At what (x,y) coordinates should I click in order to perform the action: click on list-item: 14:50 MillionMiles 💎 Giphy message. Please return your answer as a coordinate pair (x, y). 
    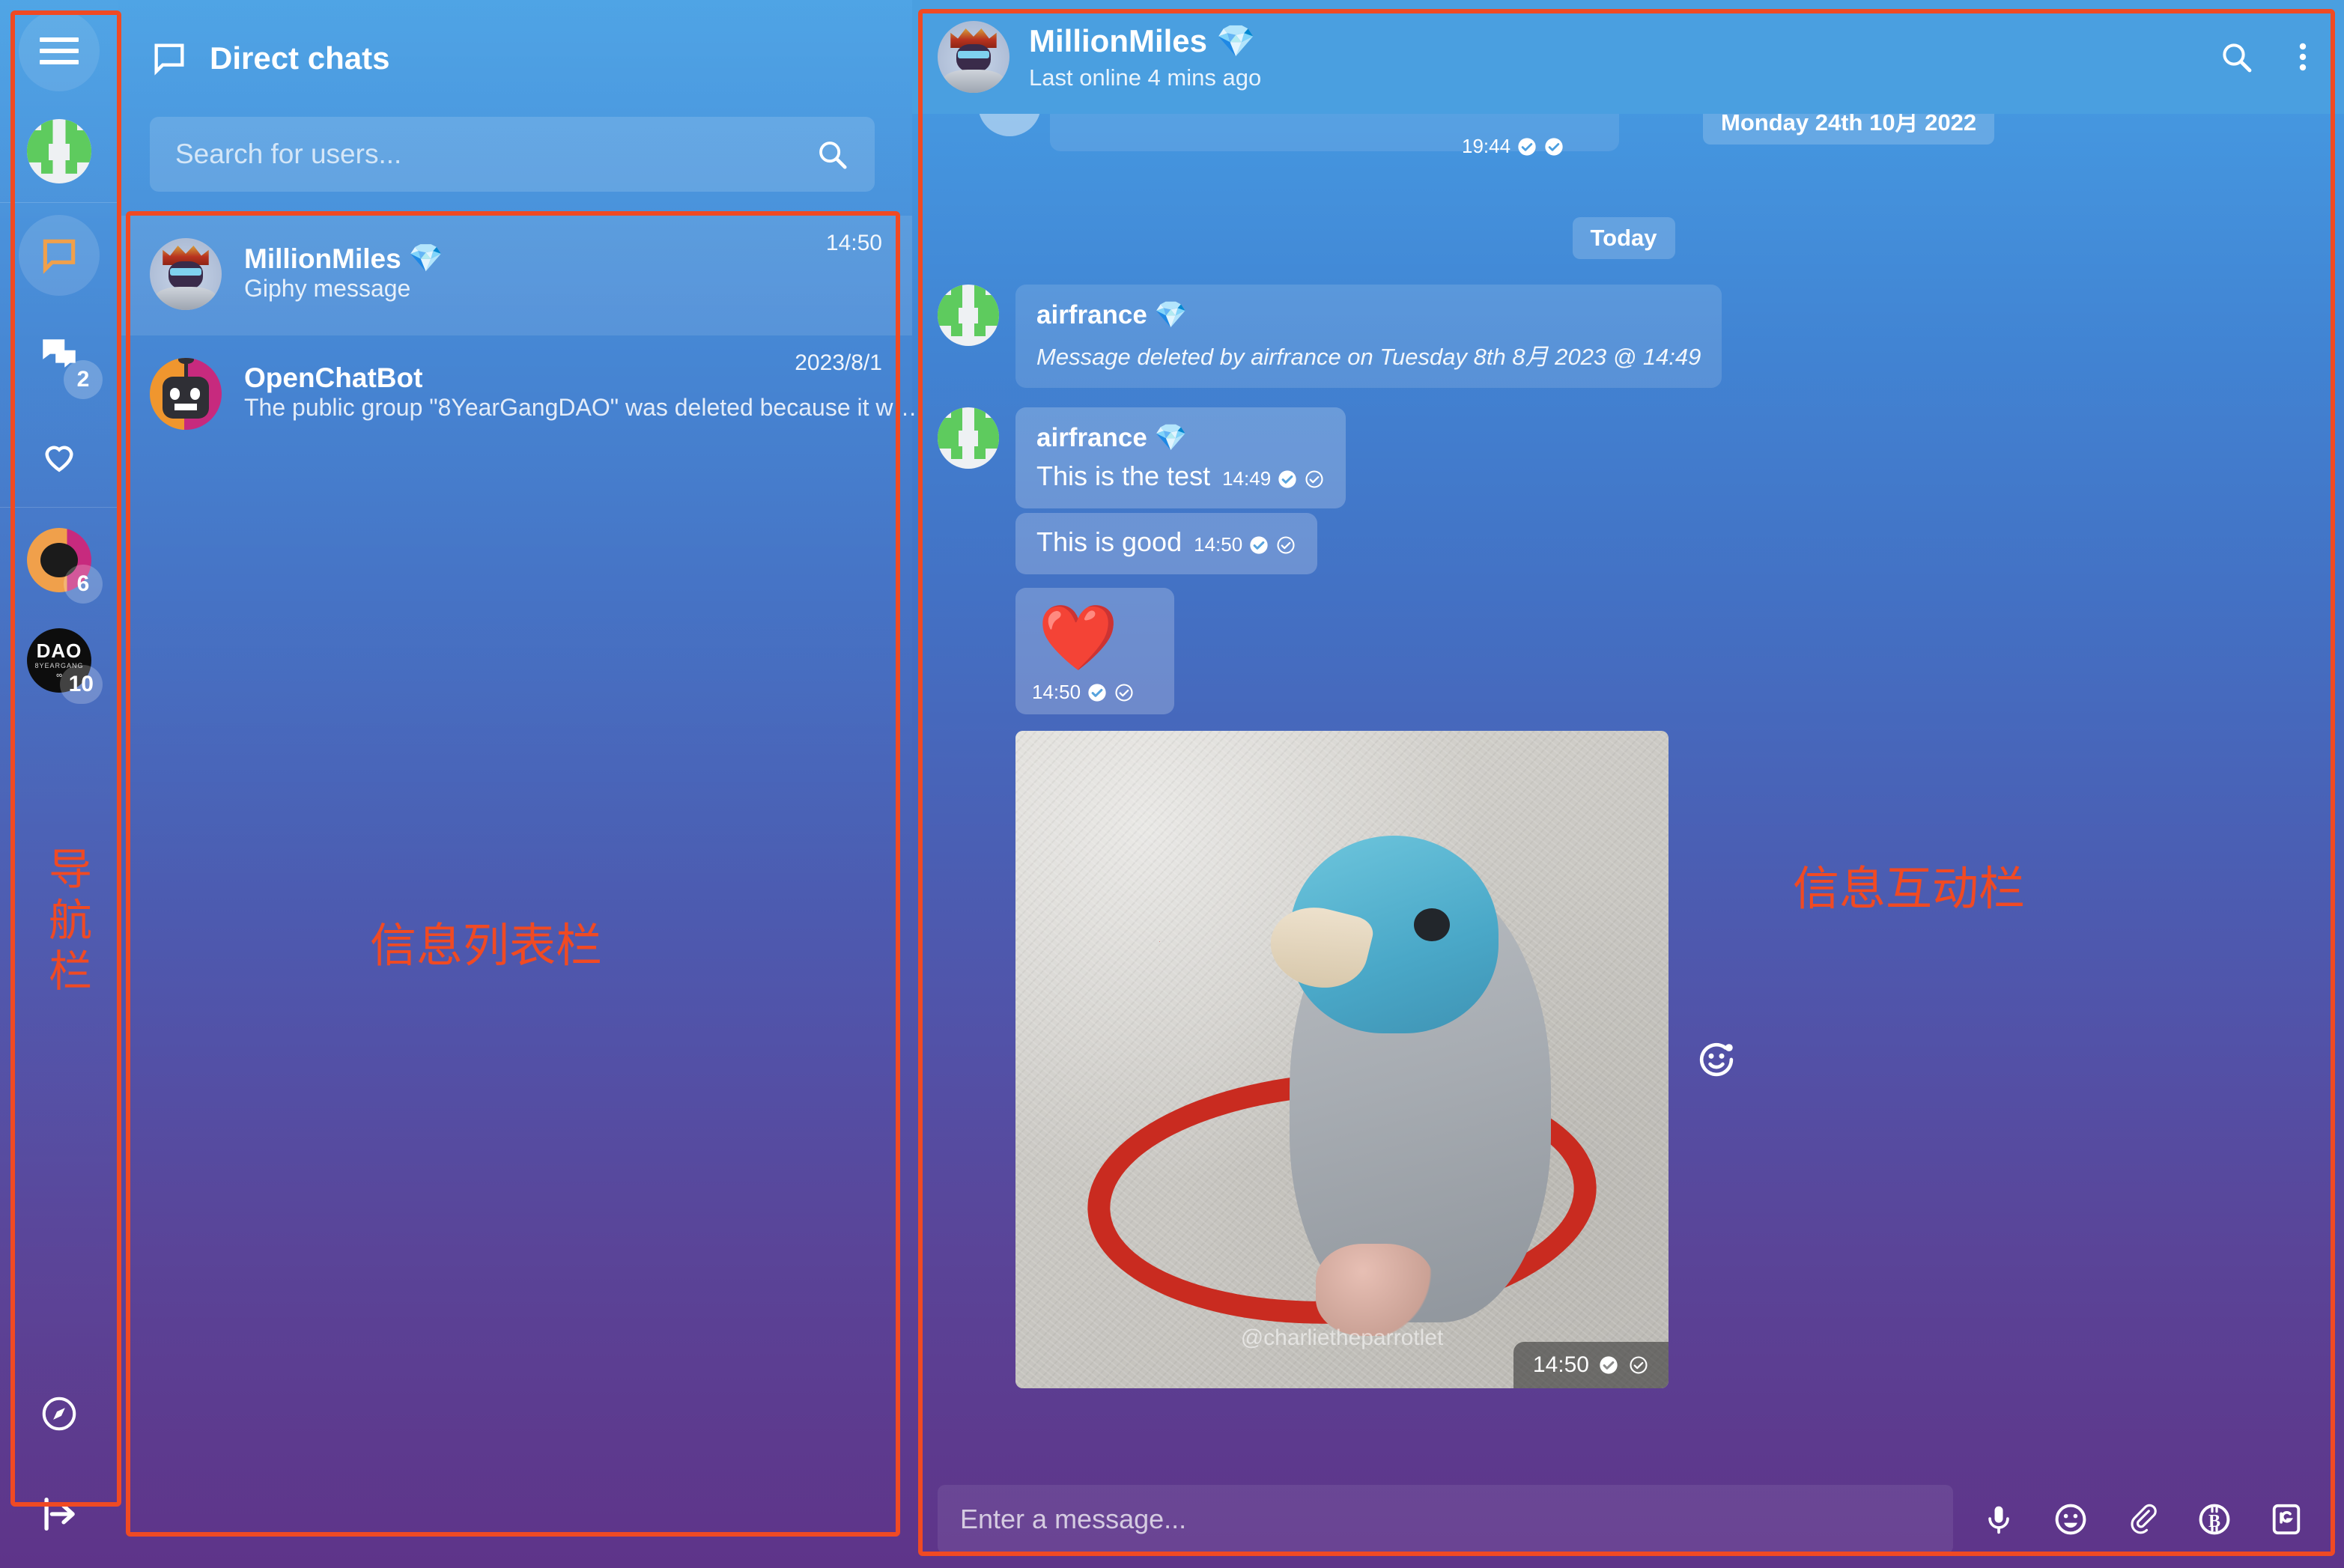
    Looking at the image, I should click on (515, 275).